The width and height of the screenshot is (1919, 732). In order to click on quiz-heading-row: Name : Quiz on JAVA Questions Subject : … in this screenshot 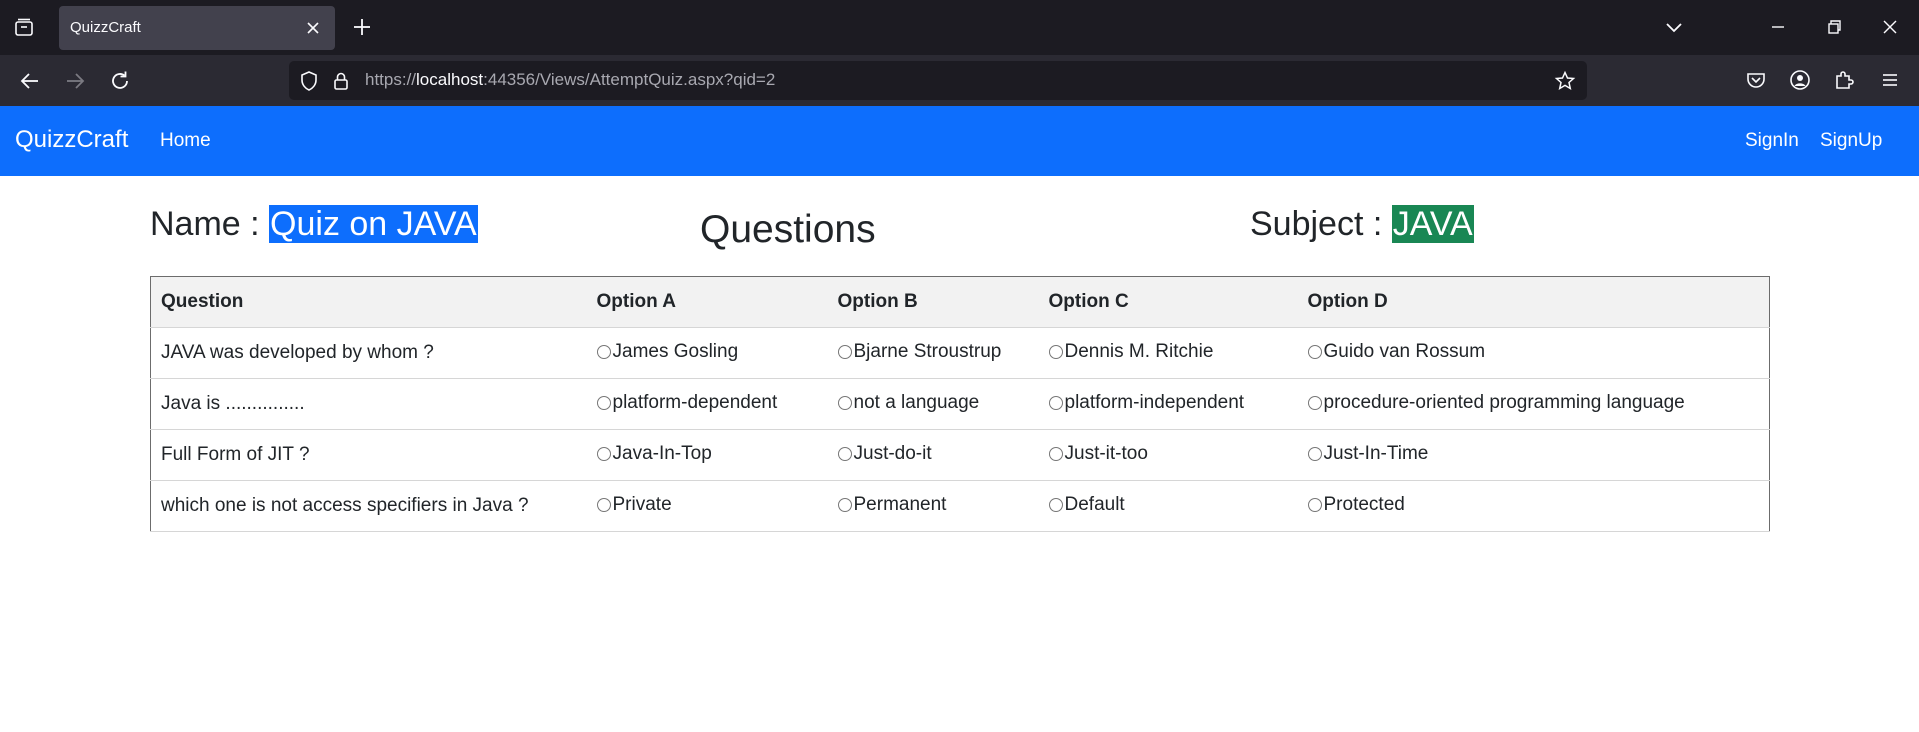, I will do `click(959, 230)`.